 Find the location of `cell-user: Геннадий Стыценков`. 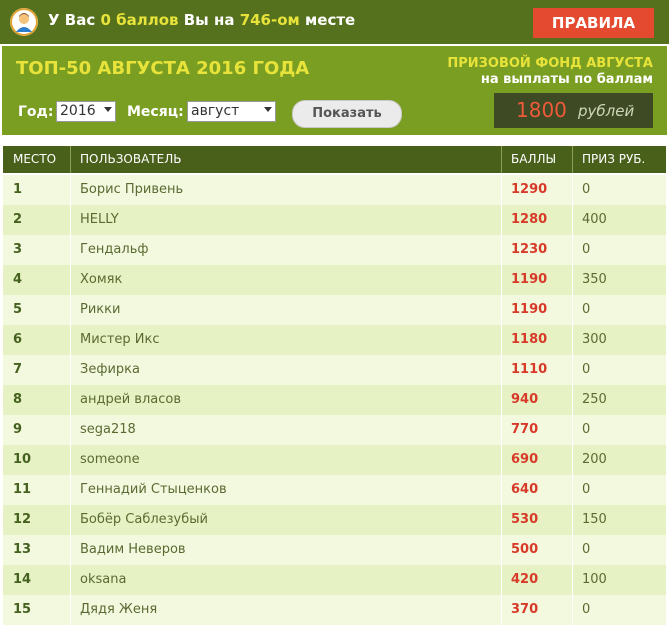

cell-user: Геннадий Стыценков is located at coordinates (153, 490).